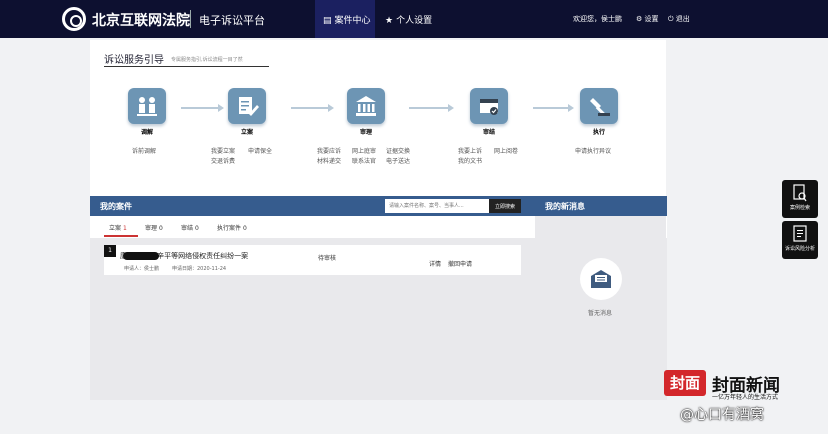 Image resolution: width=828 pixels, height=434 pixels. What do you see at coordinates (565, 206) in the screenshot?
I see `messages-title: 我的新消息` at bounding box center [565, 206].